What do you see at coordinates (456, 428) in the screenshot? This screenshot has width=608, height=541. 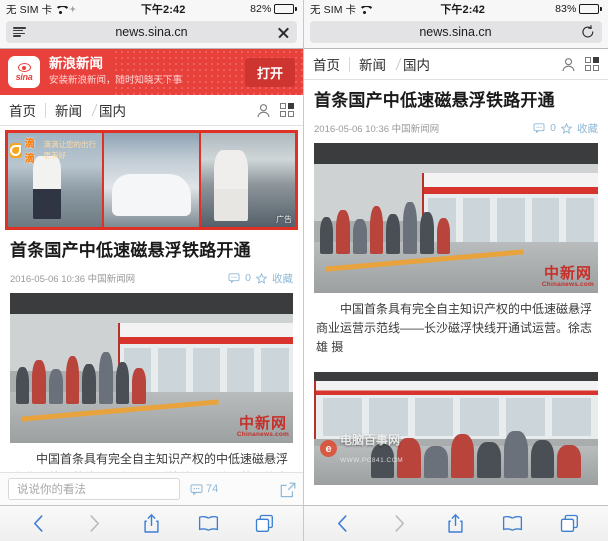 I see `article-photo-2: e 电脑百事网 WWW.PC841.COM` at bounding box center [456, 428].